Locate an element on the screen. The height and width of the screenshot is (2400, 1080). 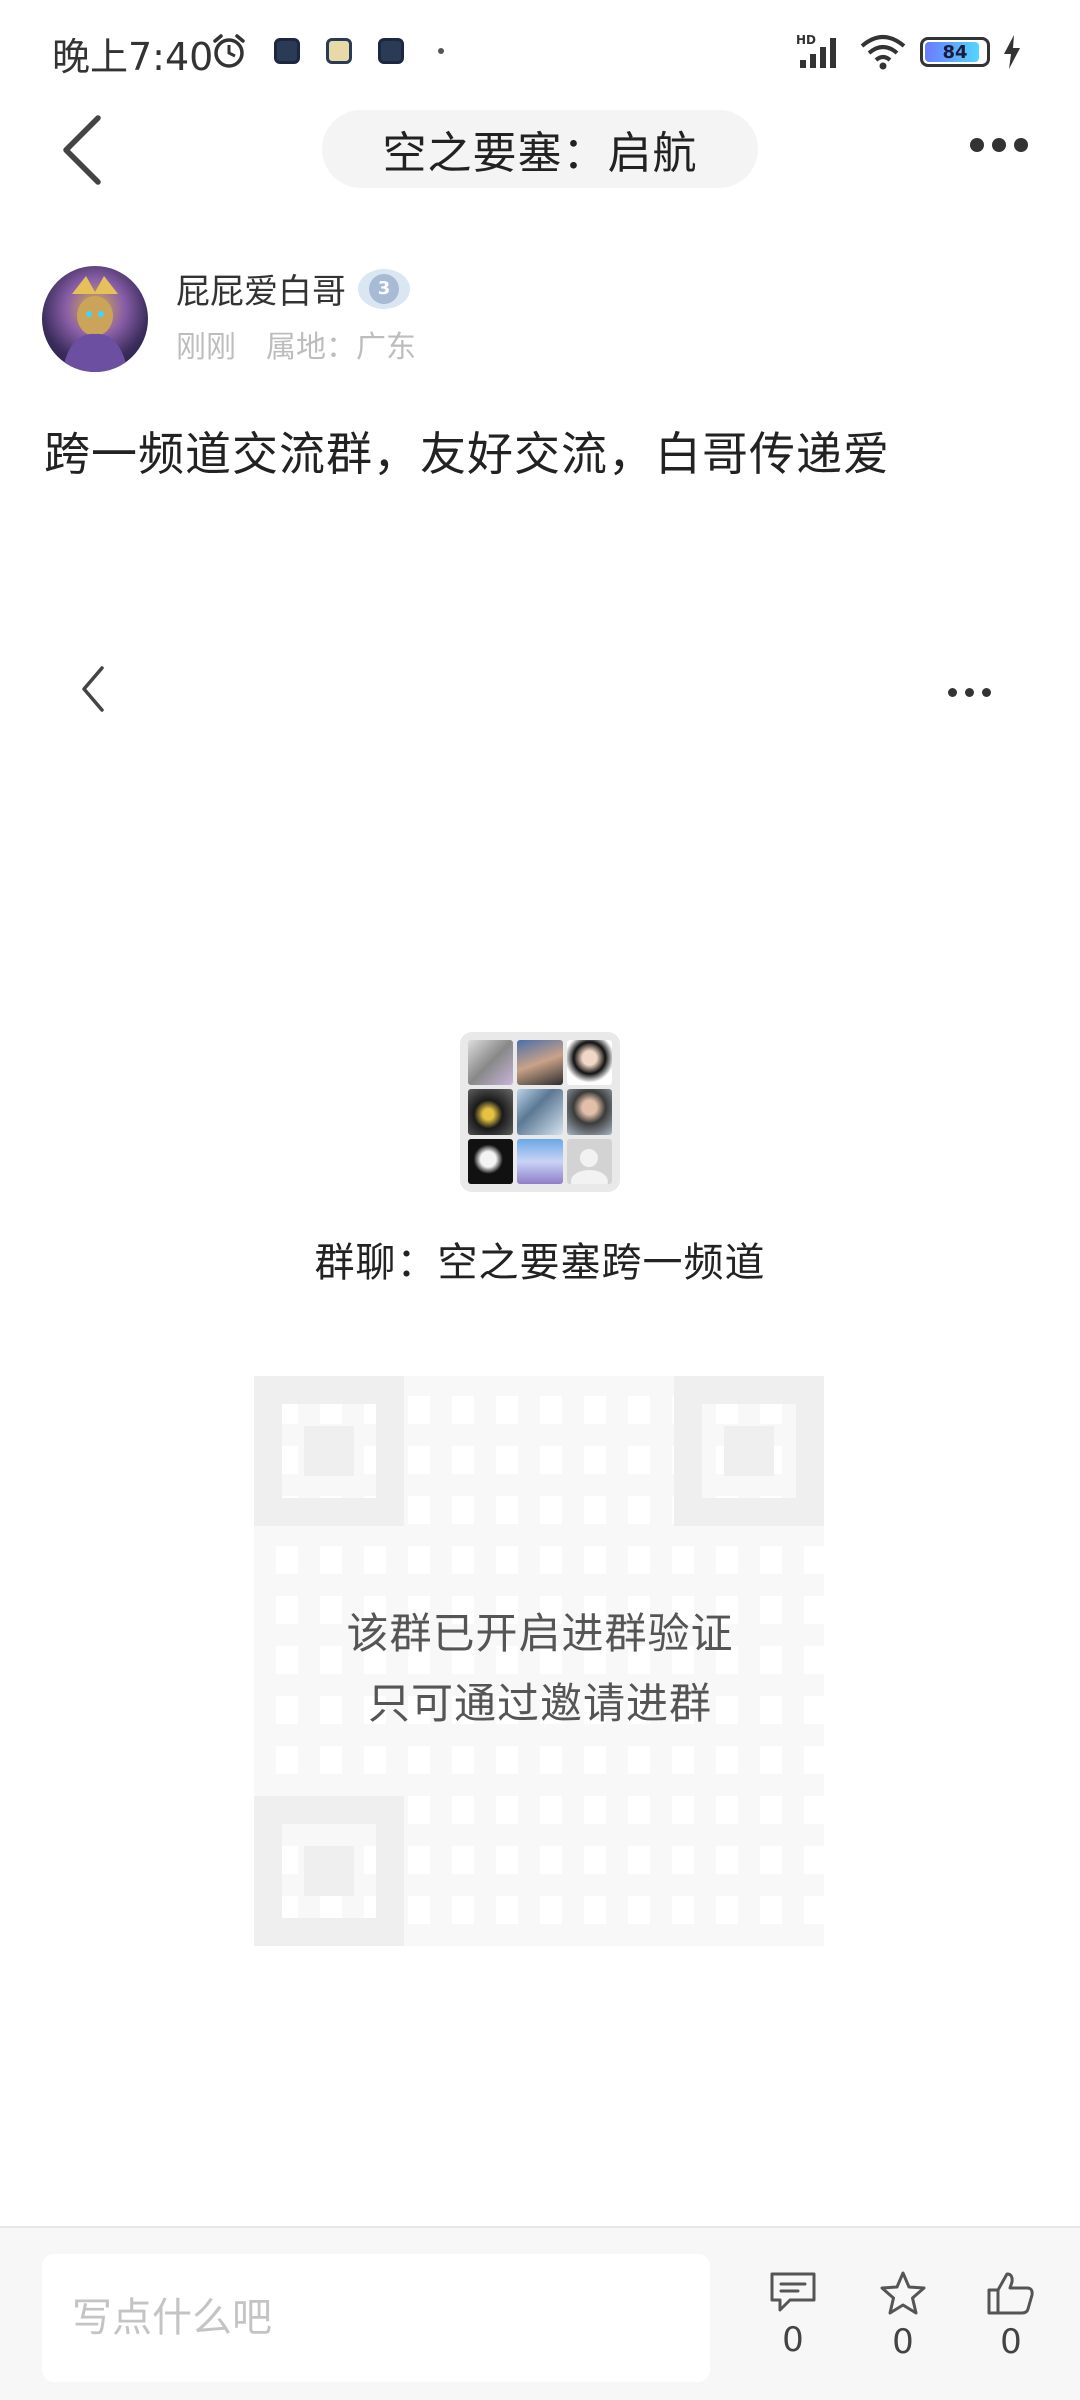
channel-title: 空之要塞：启航 is located at coordinates (540, 149).